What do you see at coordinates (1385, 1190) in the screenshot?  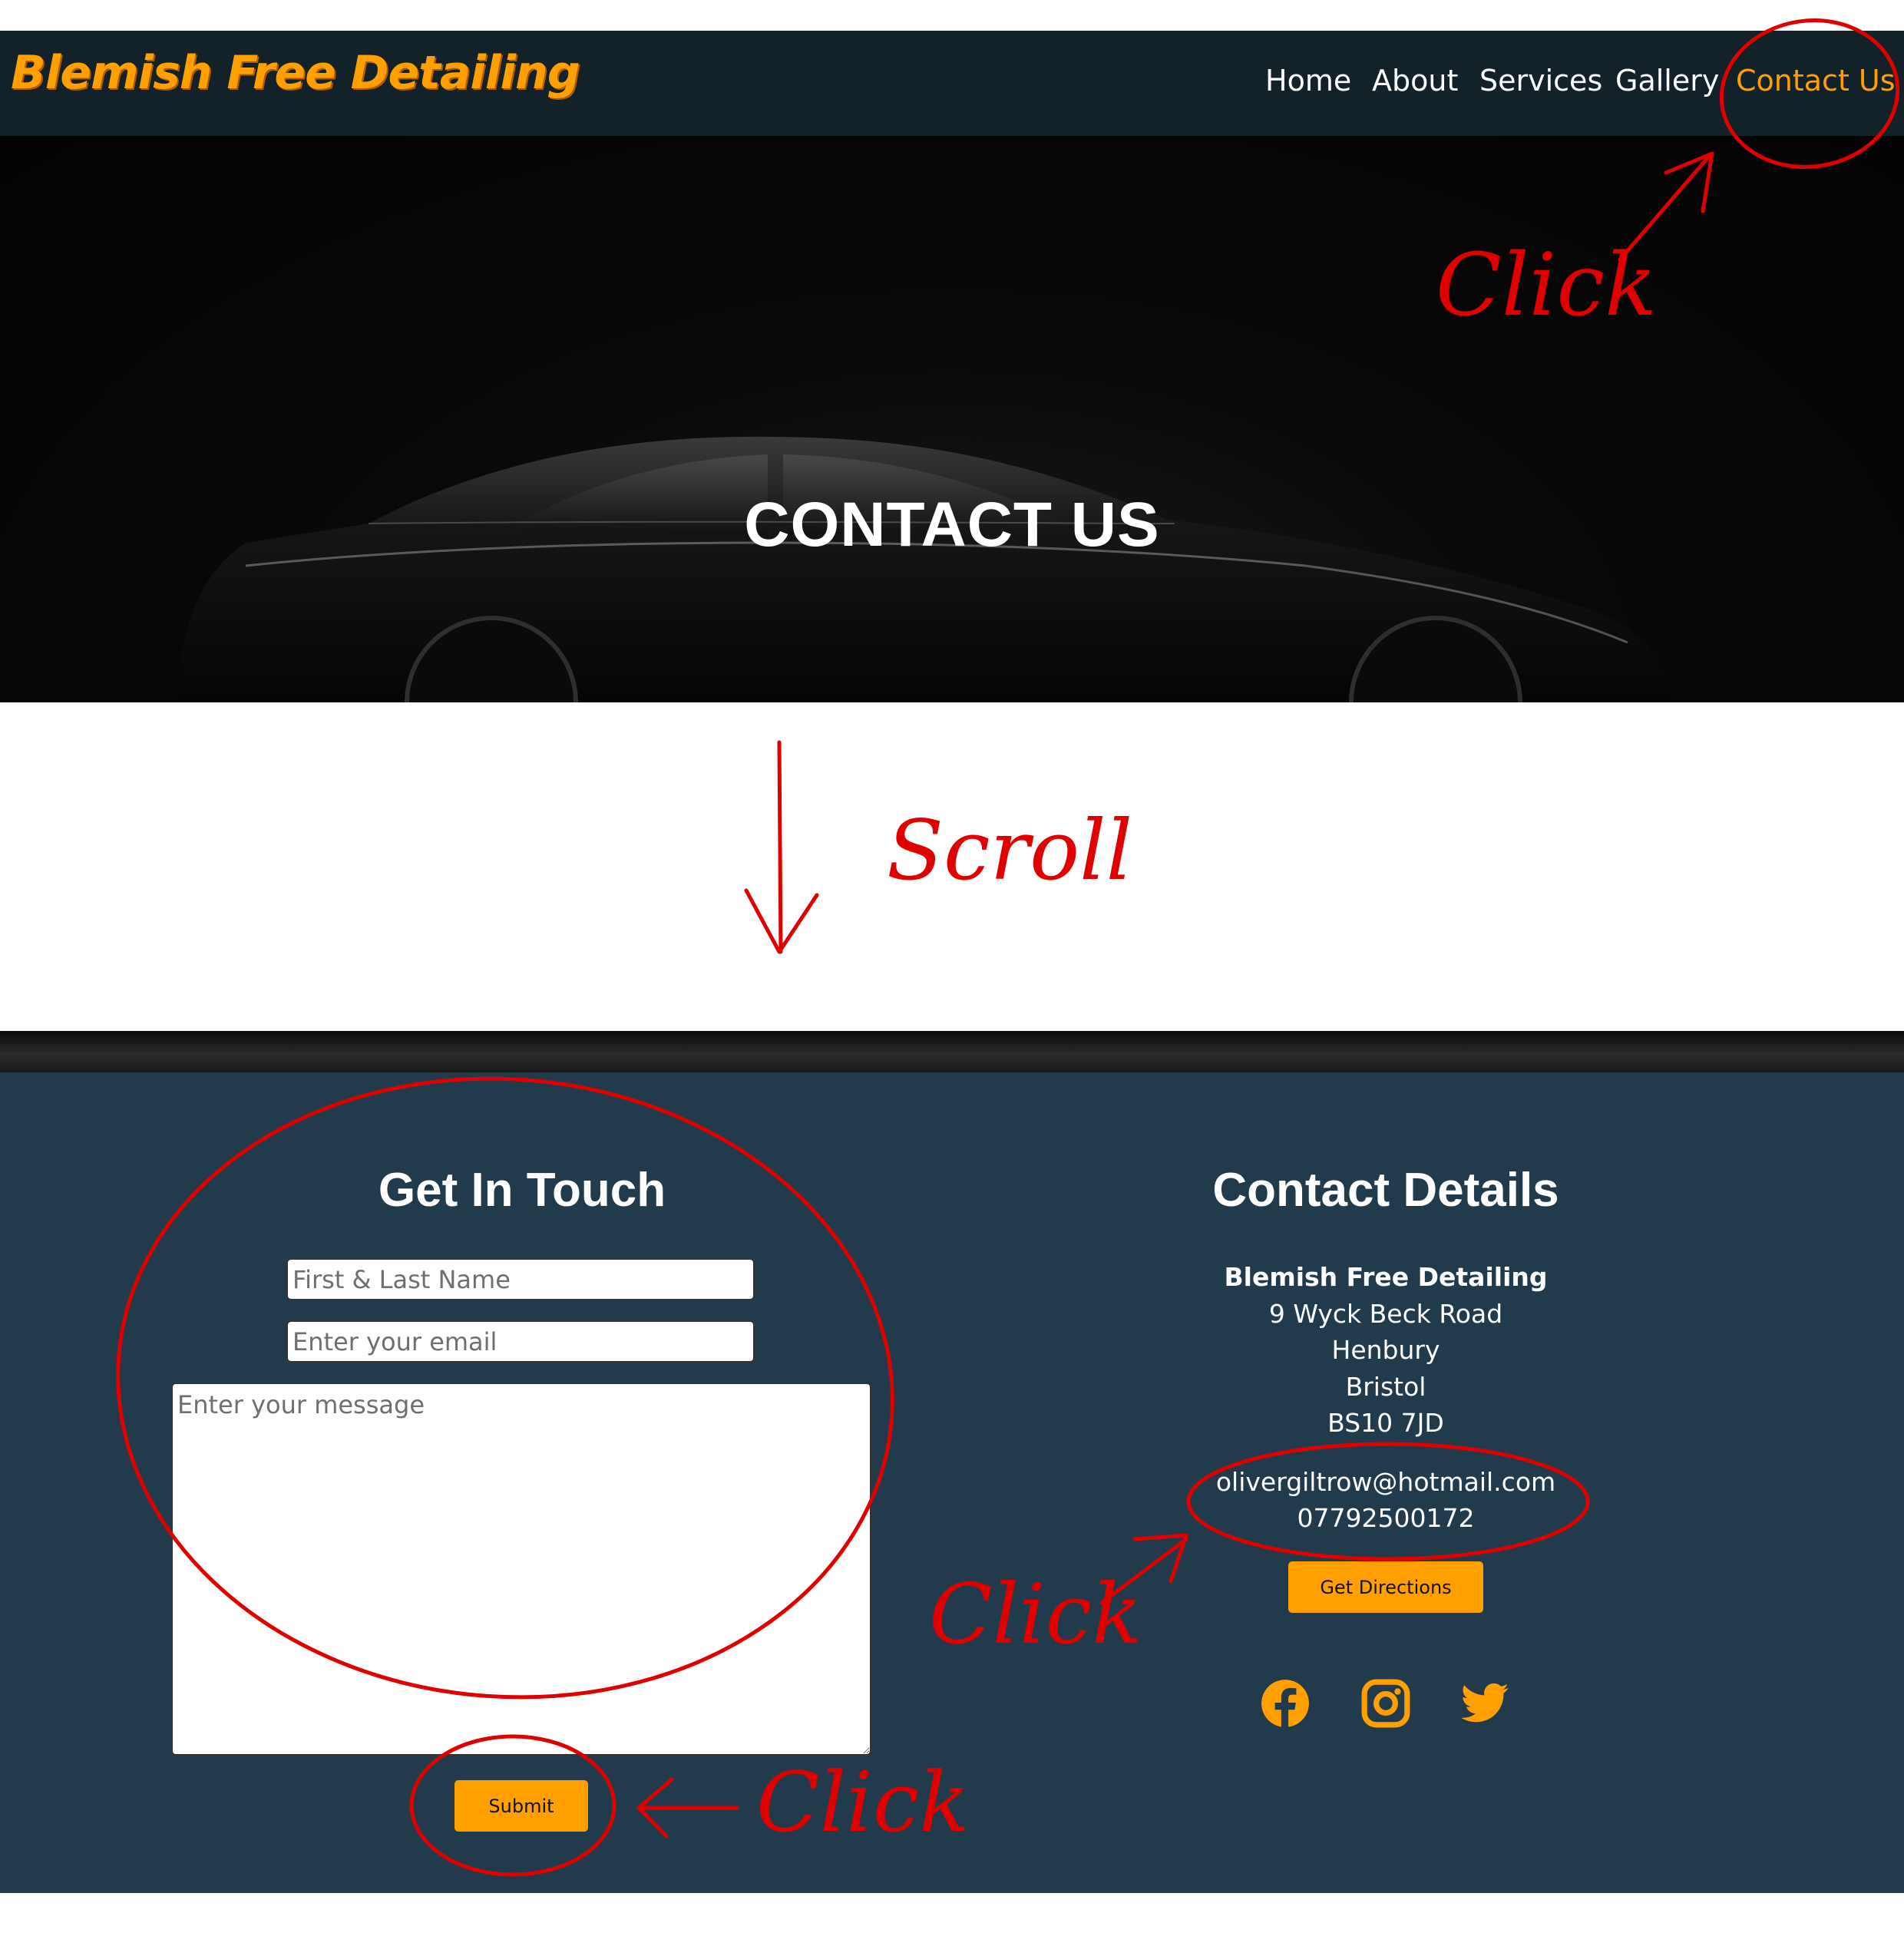 I see `contact-details-heading: Contact Details` at bounding box center [1385, 1190].